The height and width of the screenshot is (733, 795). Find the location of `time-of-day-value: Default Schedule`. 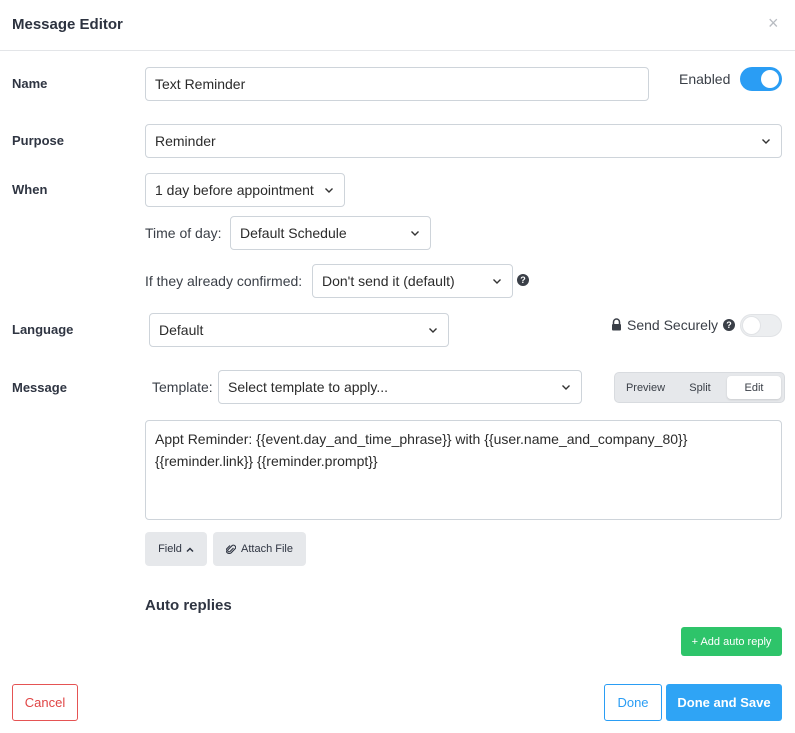

time-of-day-value: Default Schedule is located at coordinates (293, 233).